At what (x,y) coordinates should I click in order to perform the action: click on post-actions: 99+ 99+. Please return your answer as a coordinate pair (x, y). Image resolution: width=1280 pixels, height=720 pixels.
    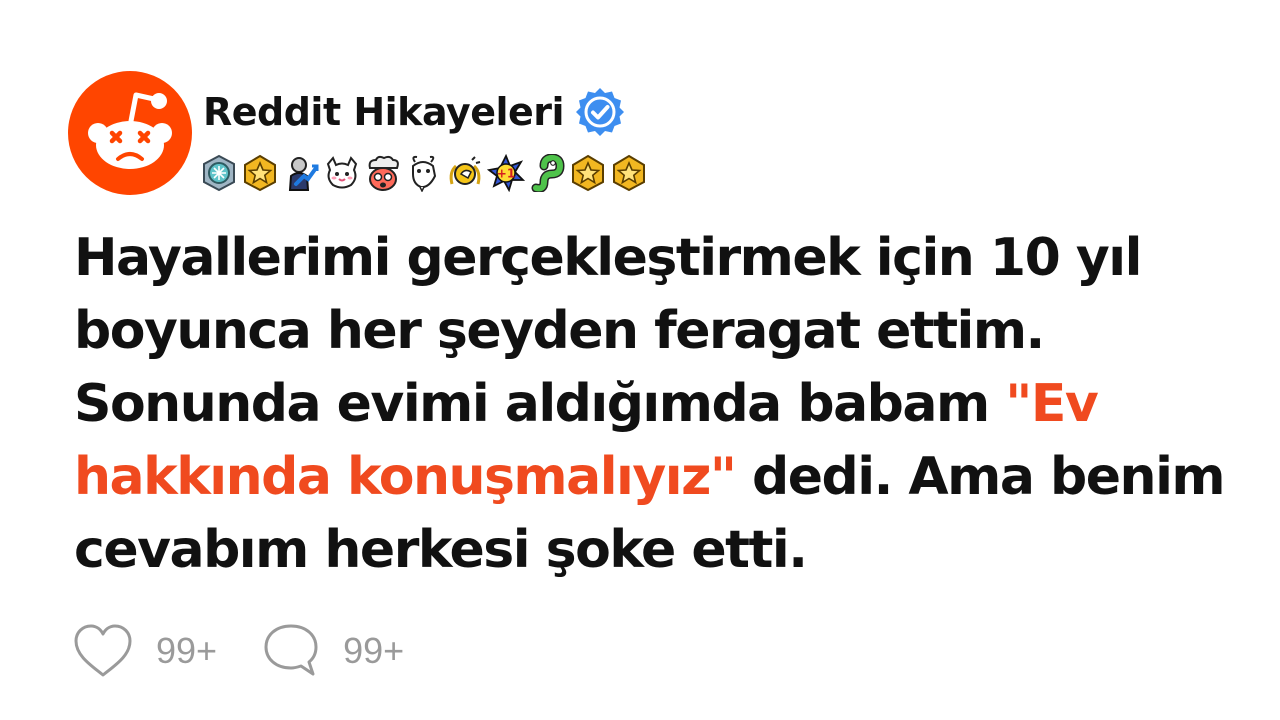
    Looking at the image, I should click on (260, 651).